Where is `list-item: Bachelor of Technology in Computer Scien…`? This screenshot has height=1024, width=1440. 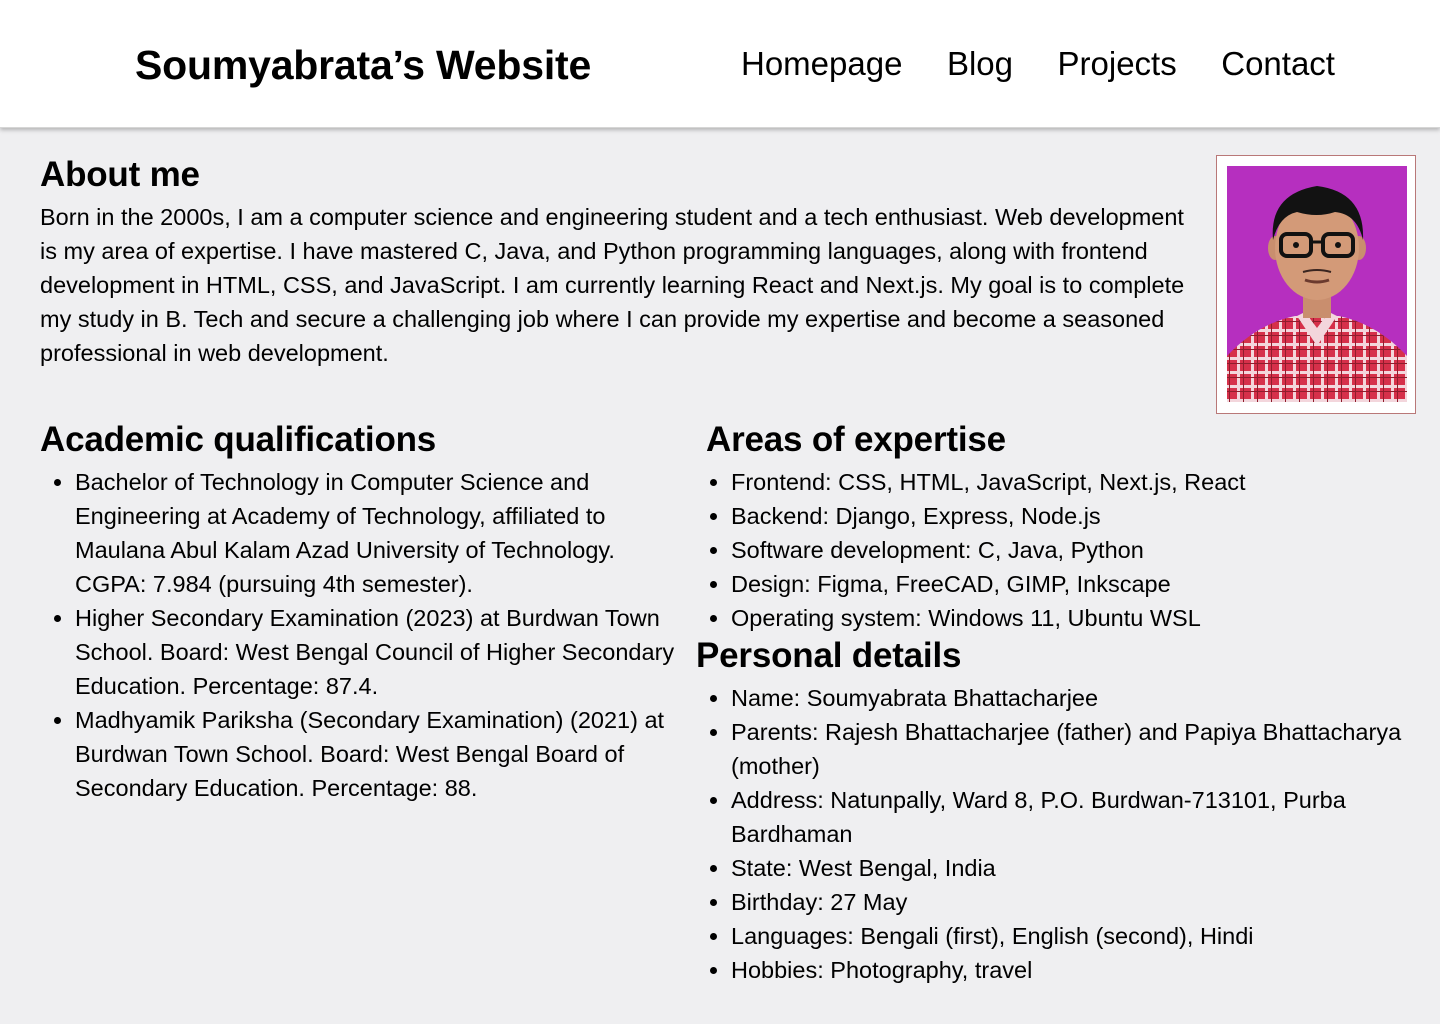
list-item: Bachelor of Technology in Computer Scien… is located at coordinates (362, 533).